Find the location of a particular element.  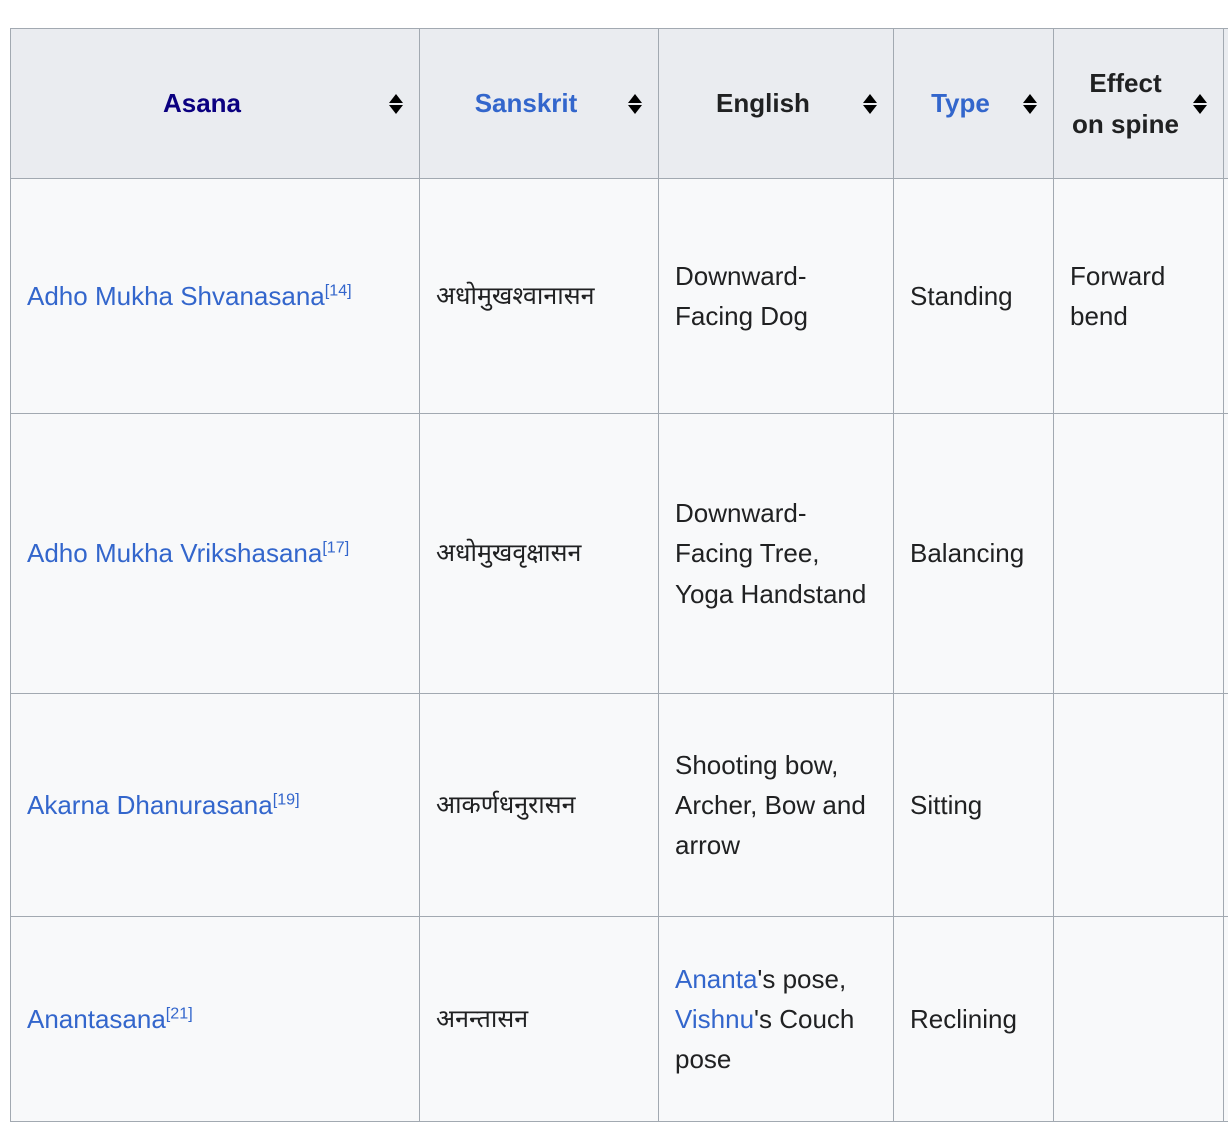

cell-type: Sitting is located at coordinates (974, 805).